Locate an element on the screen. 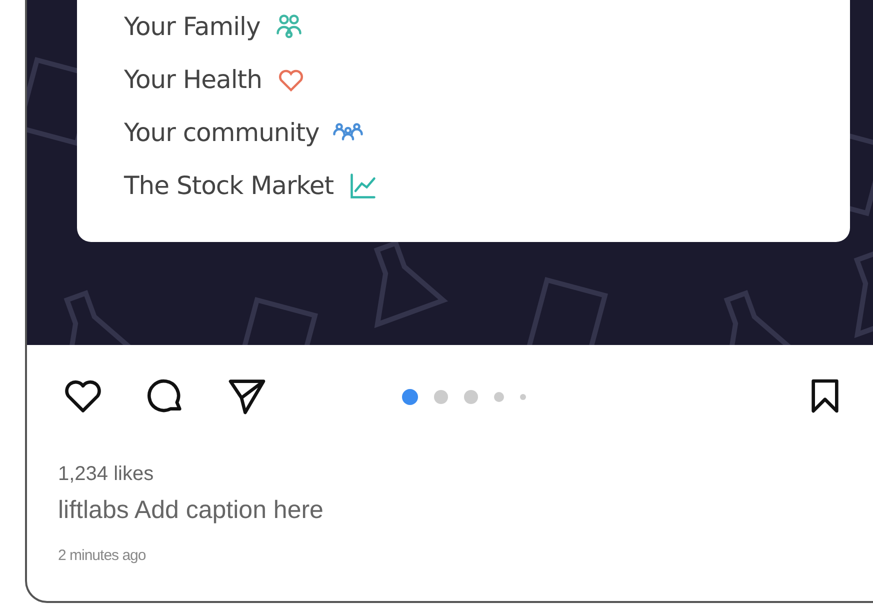 This screenshot has width=873, height=604. likes-count: 1,234 likes is located at coordinates (106, 474).